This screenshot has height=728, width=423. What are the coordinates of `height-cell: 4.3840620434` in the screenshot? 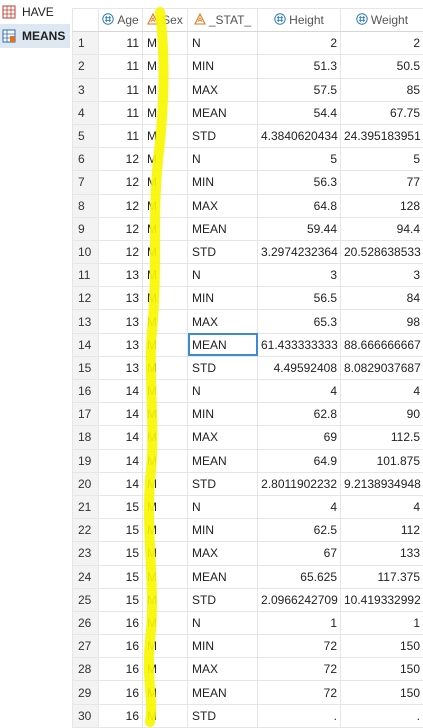 It's located at (299, 135).